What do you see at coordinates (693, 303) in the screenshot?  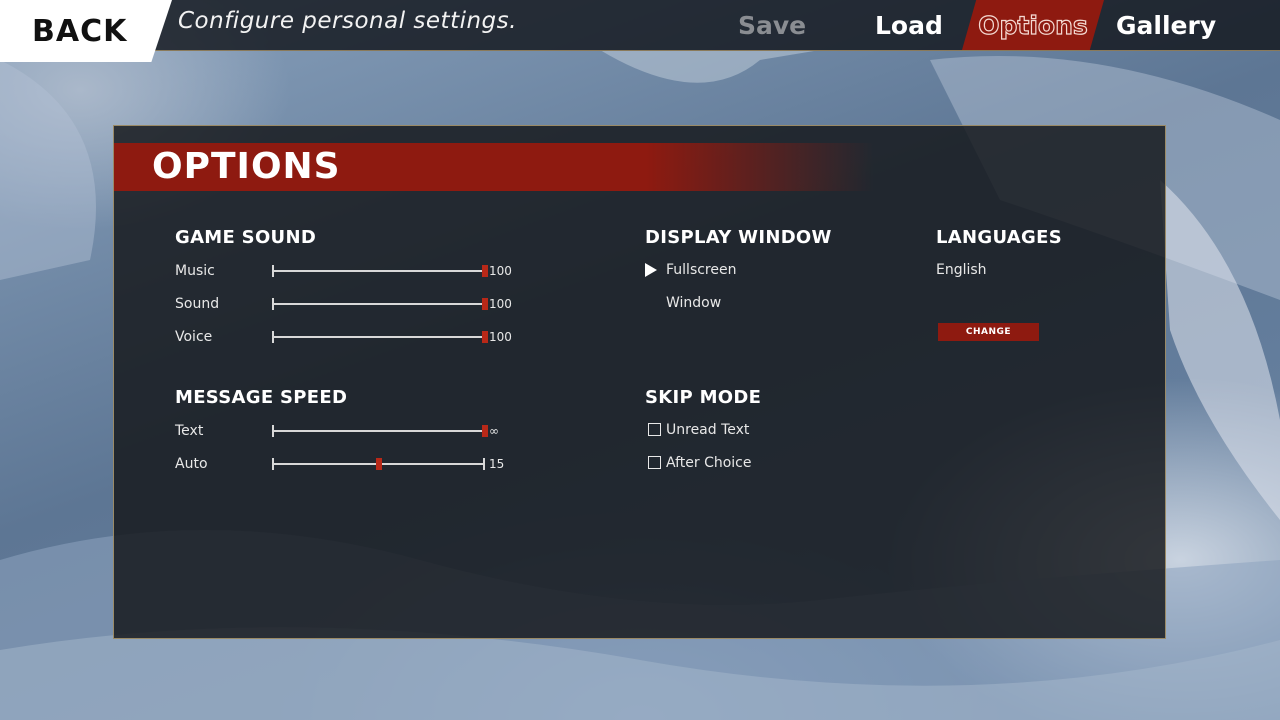 I see `window-option: Window` at bounding box center [693, 303].